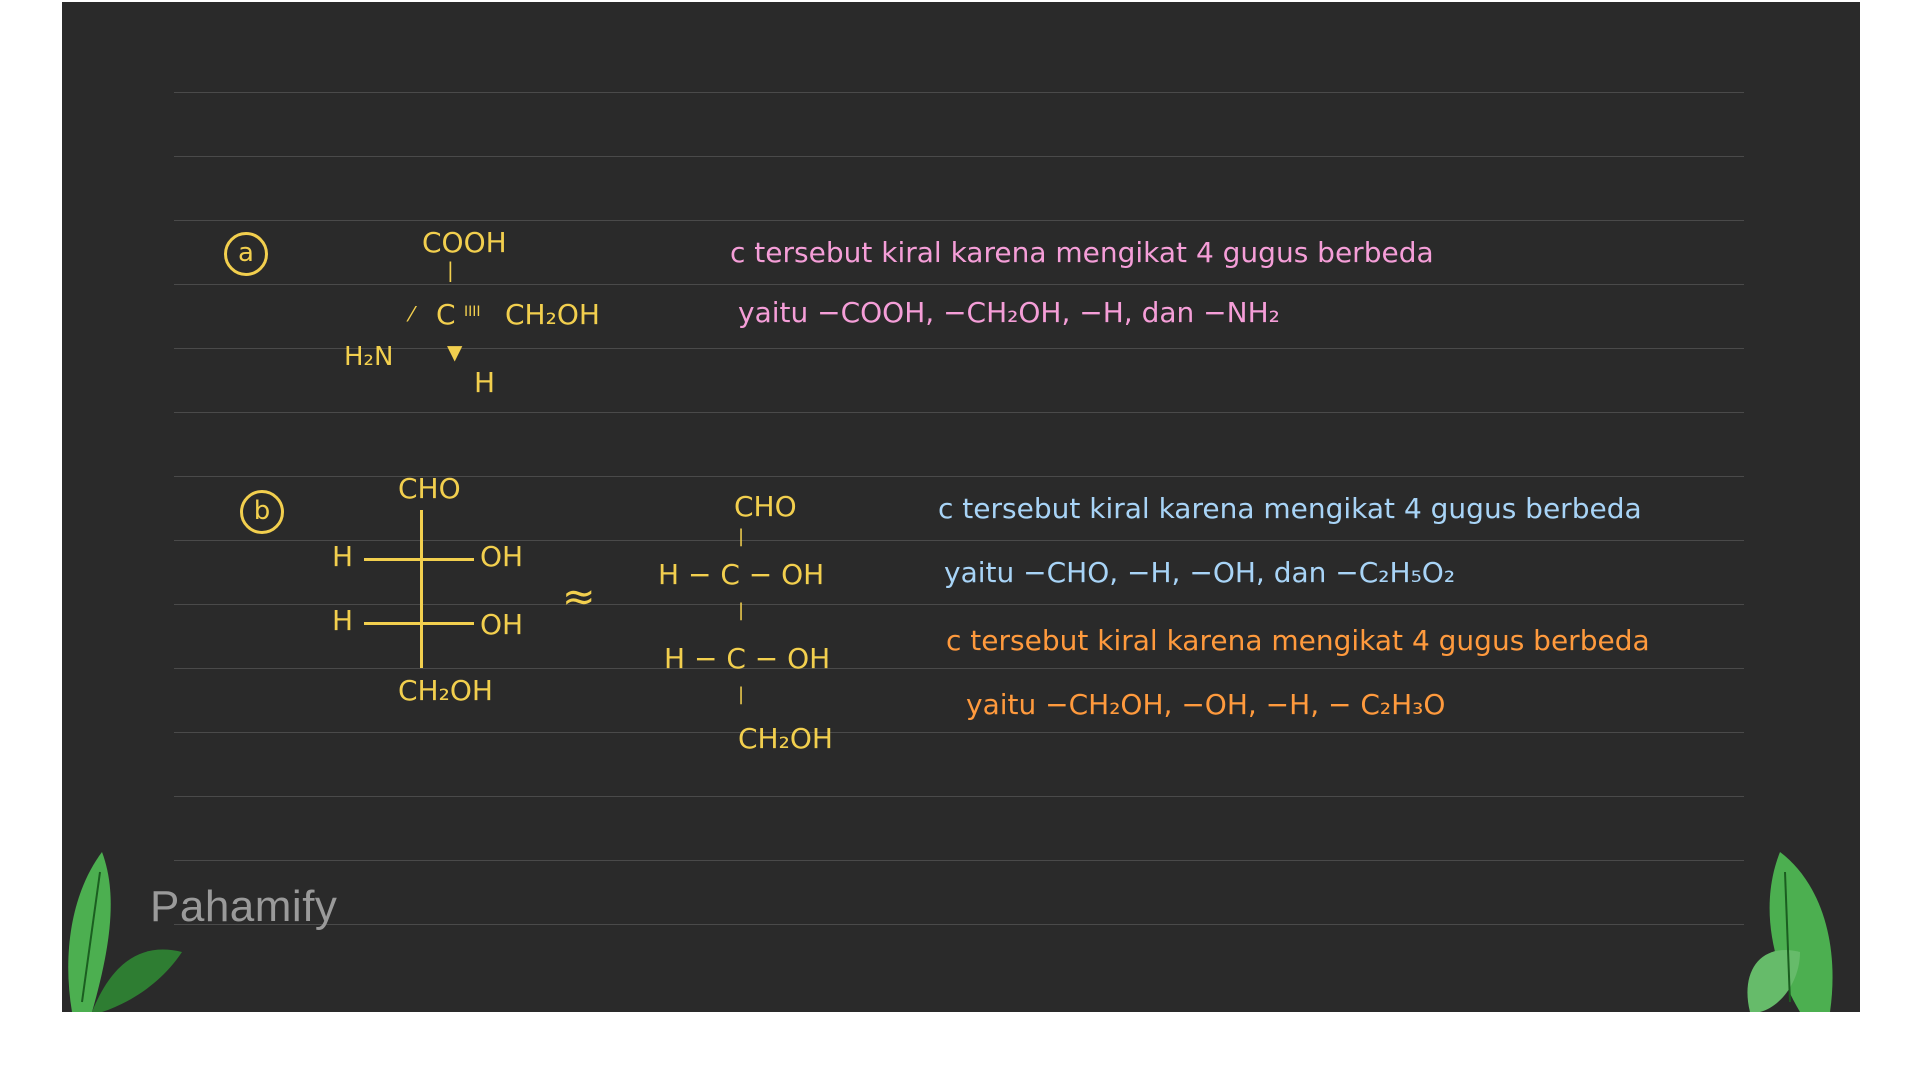  I want to click on chiral-carbon: C, so click(446, 314).